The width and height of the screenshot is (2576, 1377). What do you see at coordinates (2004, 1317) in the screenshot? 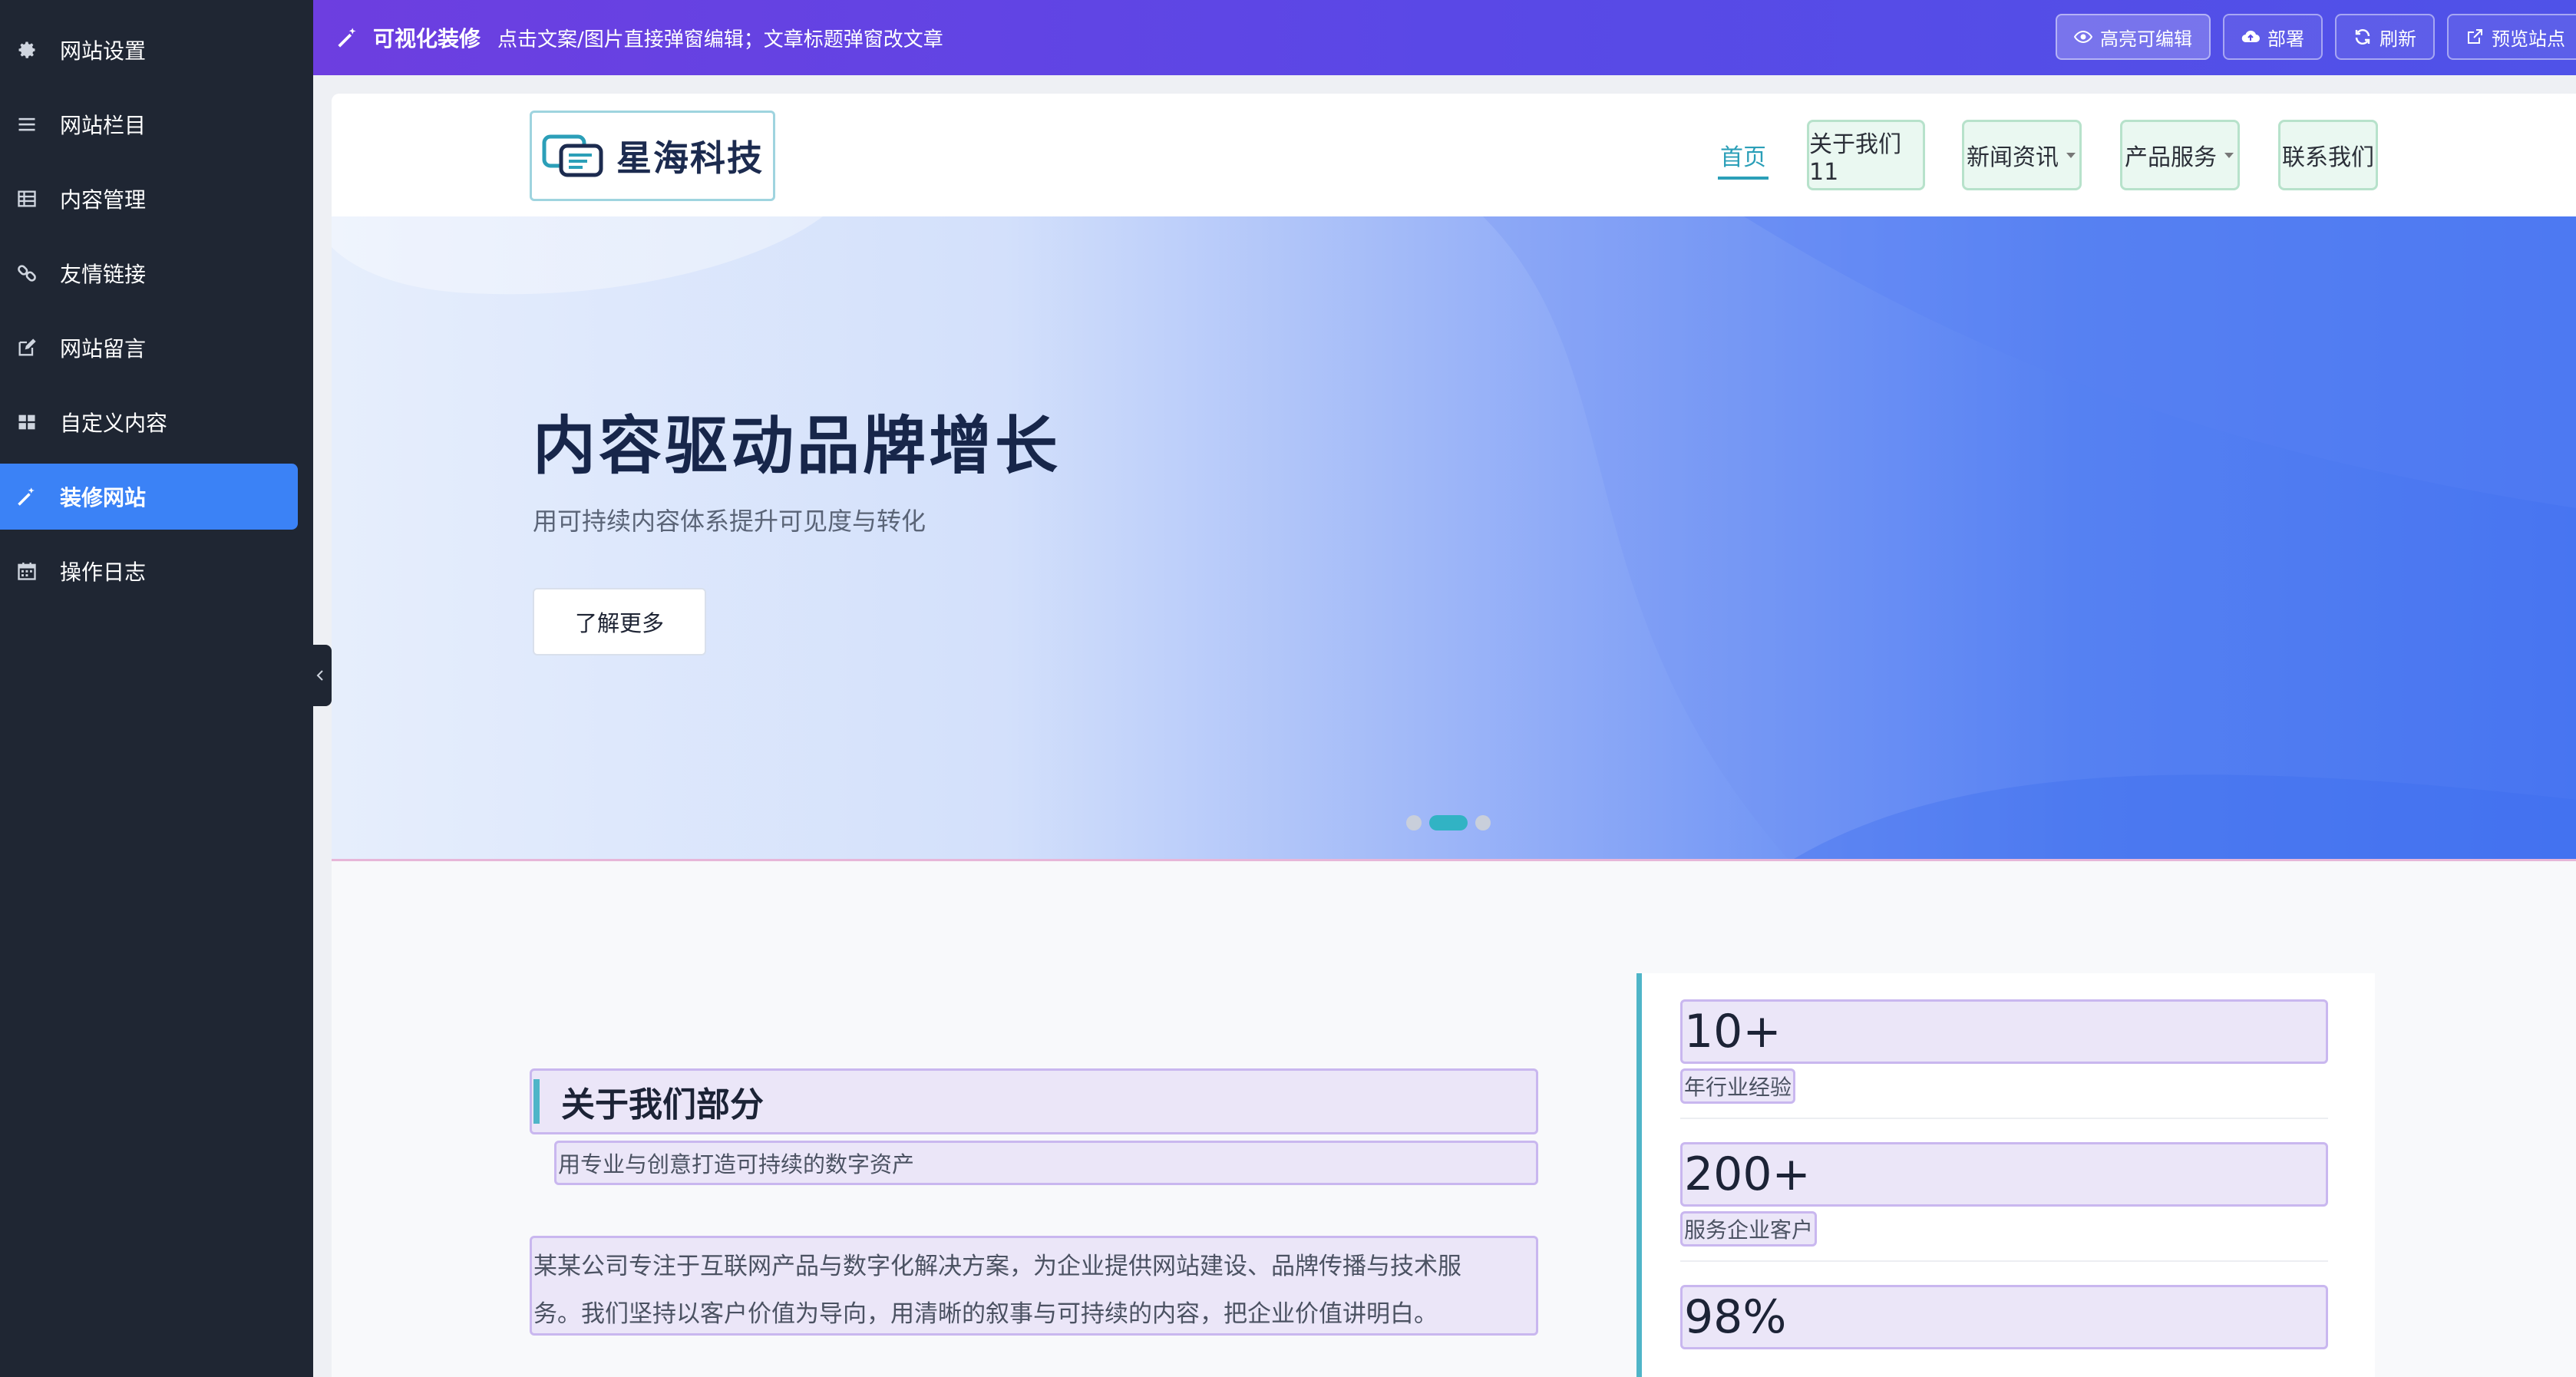
I see `stat-value: 98%` at bounding box center [2004, 1317].